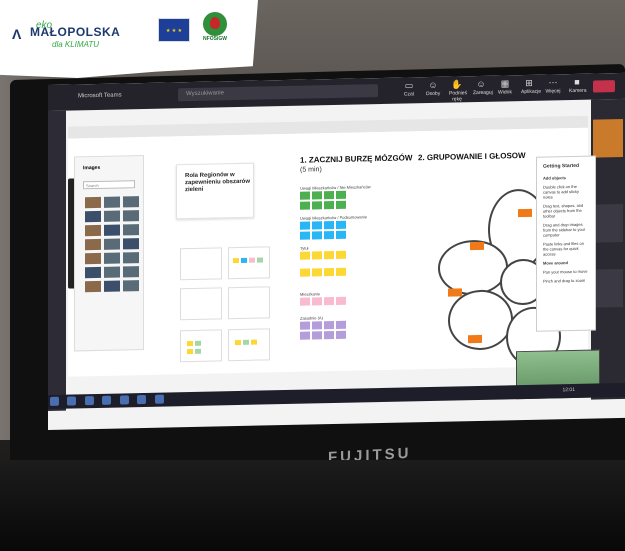 The height and width of the screenshot is (551, 625). Describe the element at coordinates (107, 400) in the screenshot. I see `browser-icon` at that location.